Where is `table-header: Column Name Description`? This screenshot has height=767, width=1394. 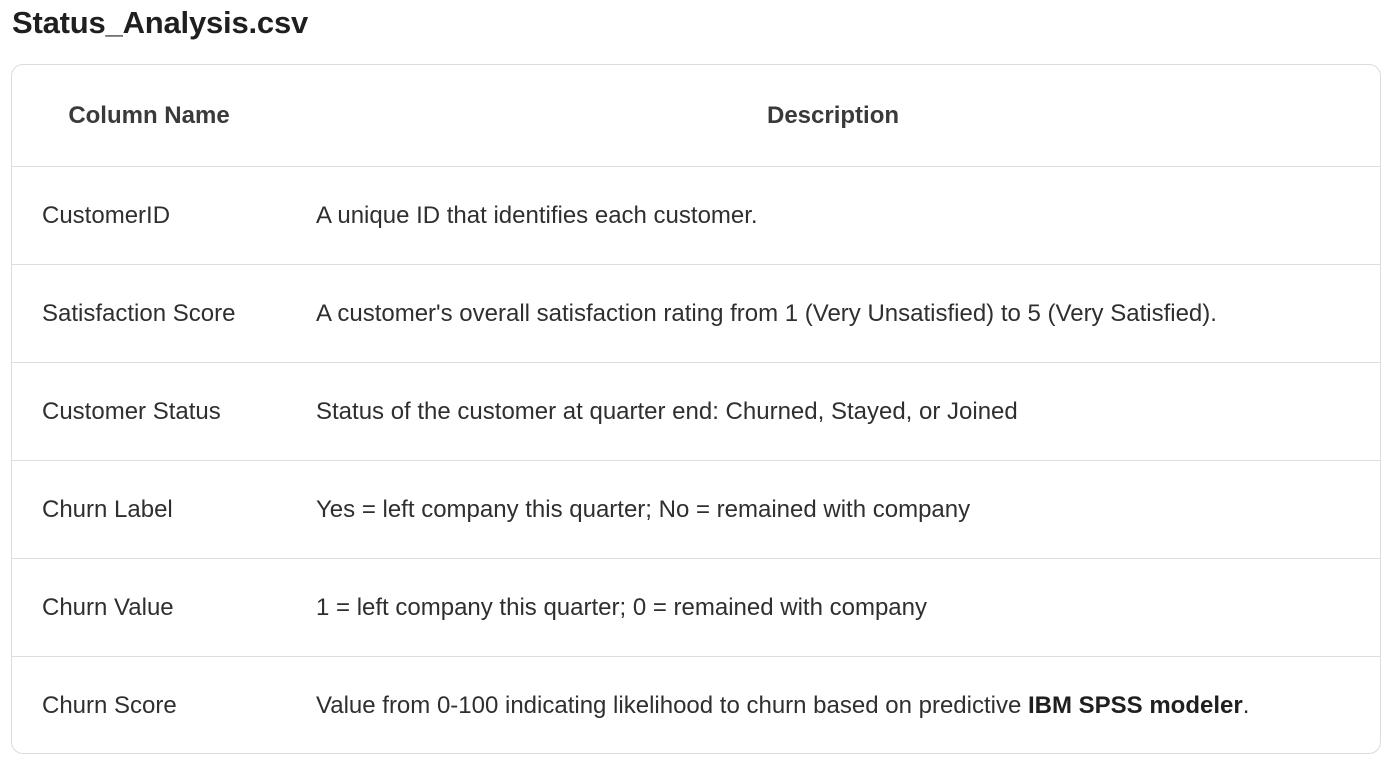 table-header: Column Name Description is located at coordinates (696, 116).